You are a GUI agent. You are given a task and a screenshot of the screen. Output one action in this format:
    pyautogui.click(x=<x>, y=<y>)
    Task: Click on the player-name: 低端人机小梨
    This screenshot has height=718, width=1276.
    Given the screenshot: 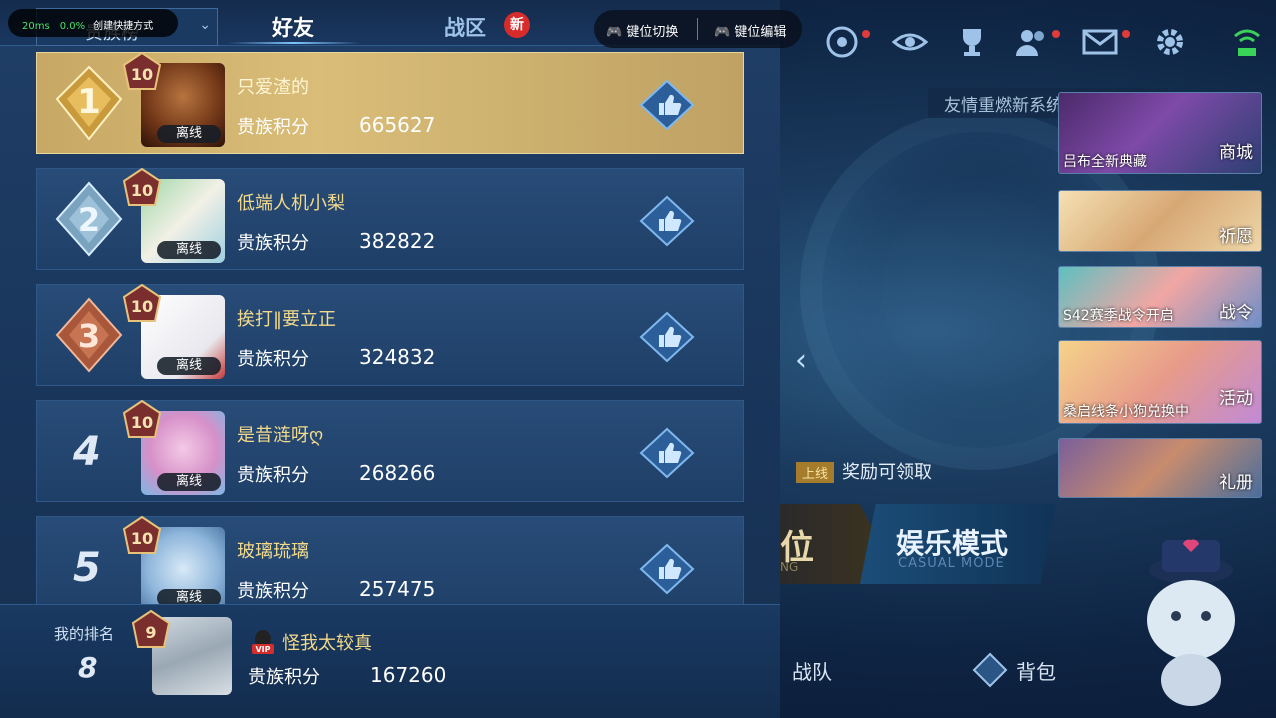 What is the action you would take?
    pyautogui.click(x=291, y=203)
    